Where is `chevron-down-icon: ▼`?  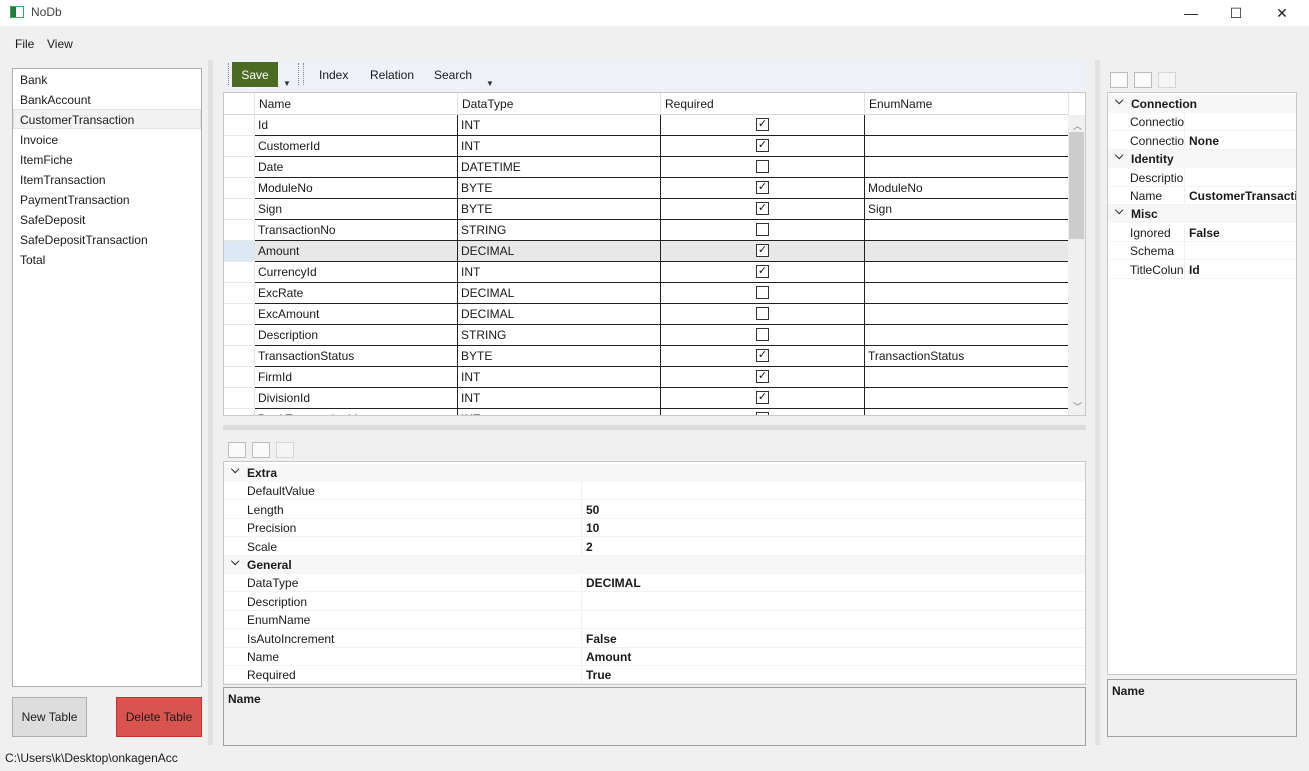 chevron-down-icon: ▼ is located at coordinates (490, 83).